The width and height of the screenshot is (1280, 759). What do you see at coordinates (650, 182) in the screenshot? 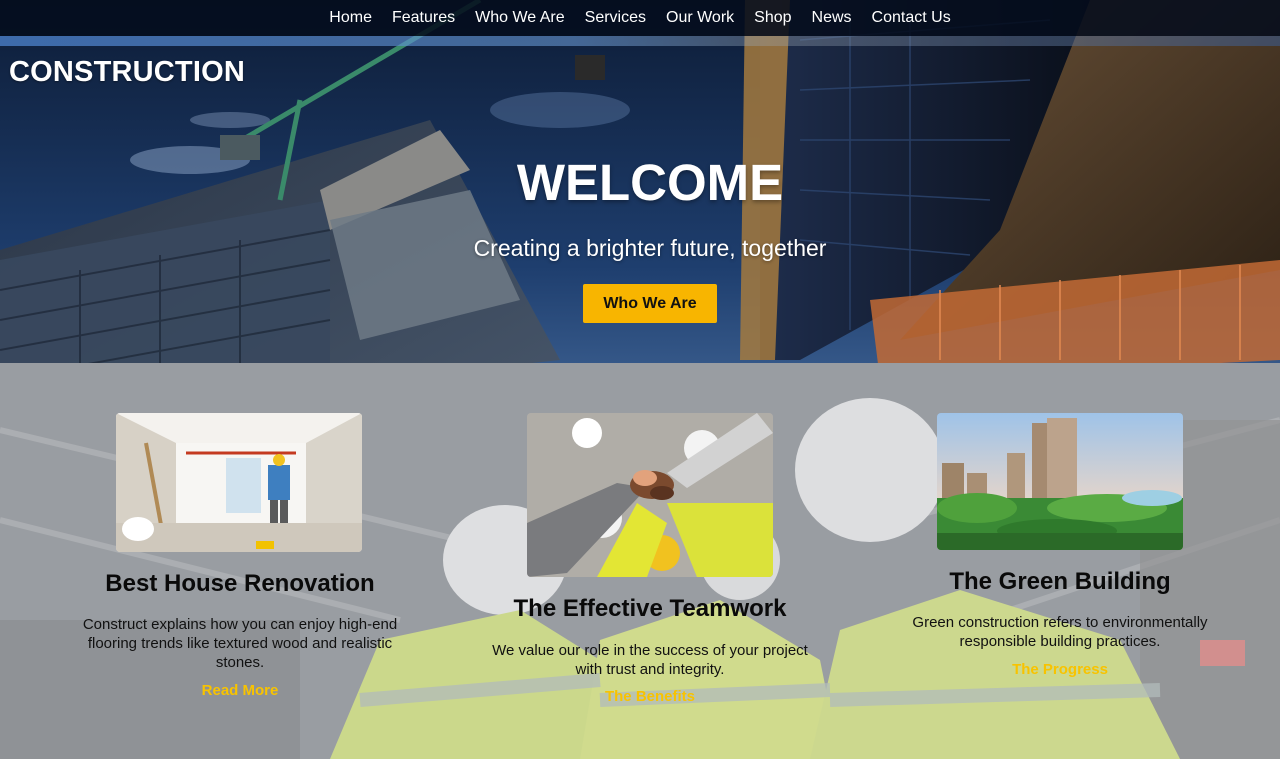
I see `hero-title: WELCOME` at bounding box center [650, 182].